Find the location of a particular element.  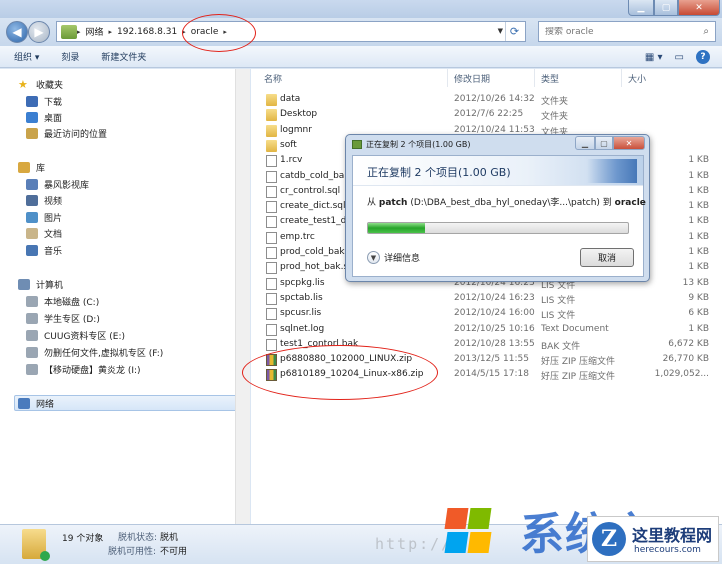

recent-places-icon is located at coordinates (32, 133).